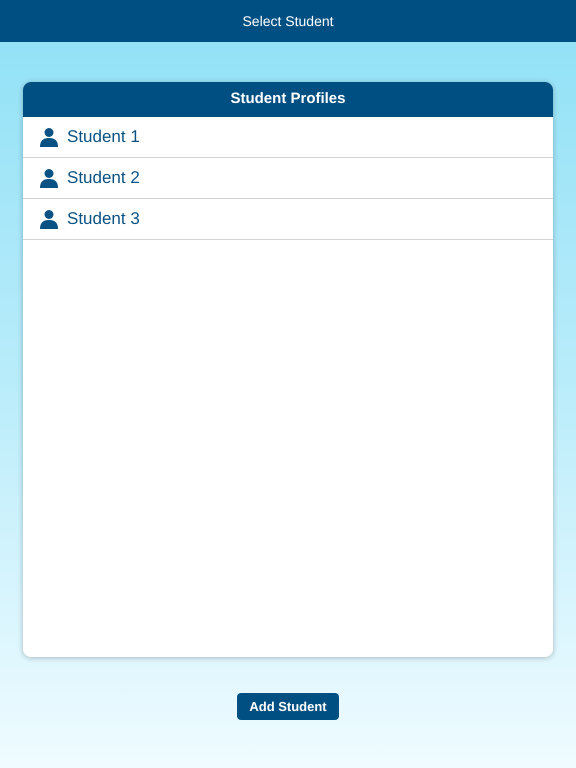 The width and height of the screenshot is (576, 768). What do you see at coordinates (288, 219) in the screenshot?
I see `student-row: Student 3` at bounding box center [288, 219].